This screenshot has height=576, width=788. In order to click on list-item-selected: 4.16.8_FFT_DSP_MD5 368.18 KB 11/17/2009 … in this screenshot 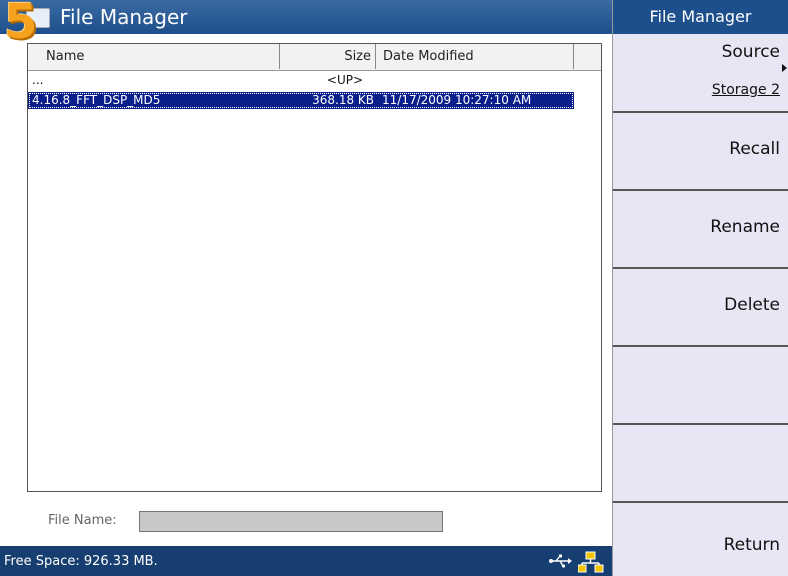, I will do `click(301, 100)`.